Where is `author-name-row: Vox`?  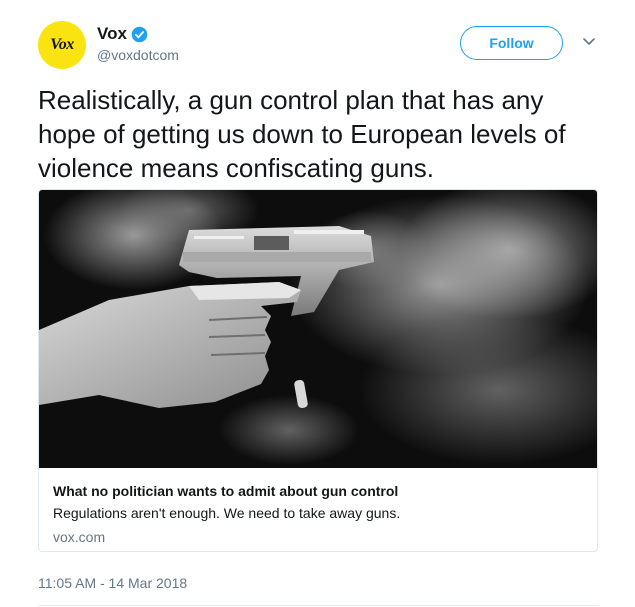
author-name-row: Vox is located at coordinates (122, 34).